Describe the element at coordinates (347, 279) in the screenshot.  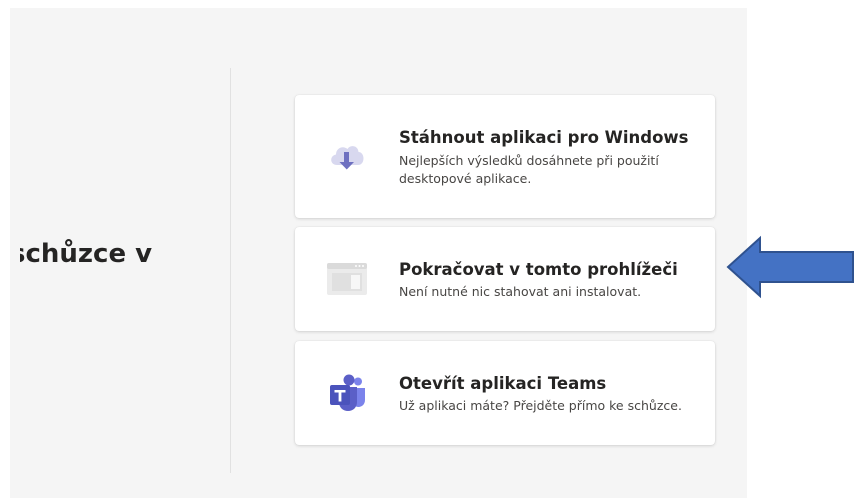
I see `browser-window-icon` at that location.